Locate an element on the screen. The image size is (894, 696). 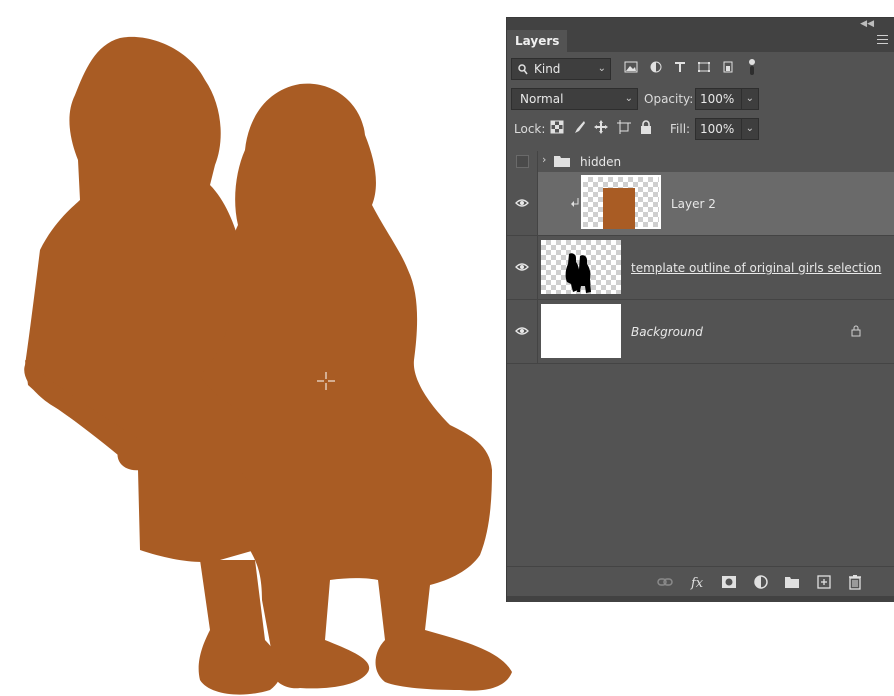
kind-filter-select: Kind ⌄ is located at coordinates (561, 69).